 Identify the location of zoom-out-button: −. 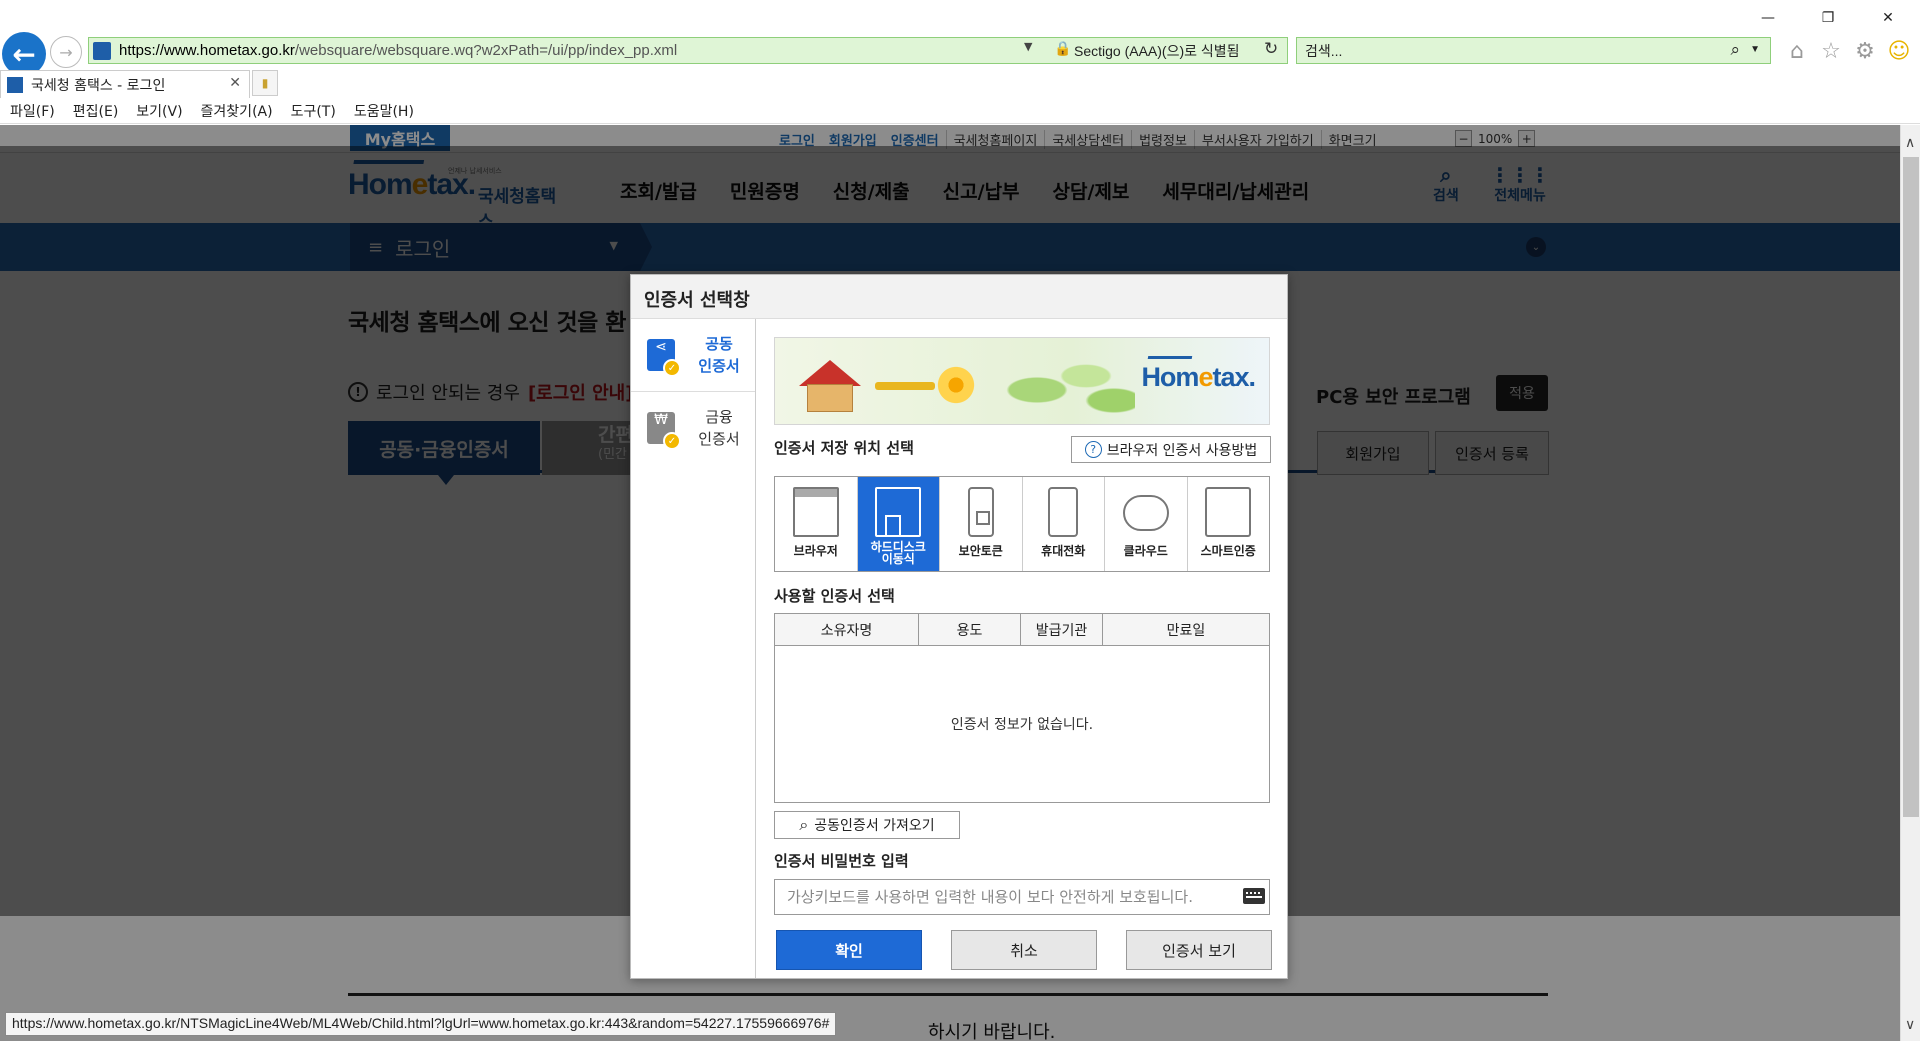
(1463, 138).